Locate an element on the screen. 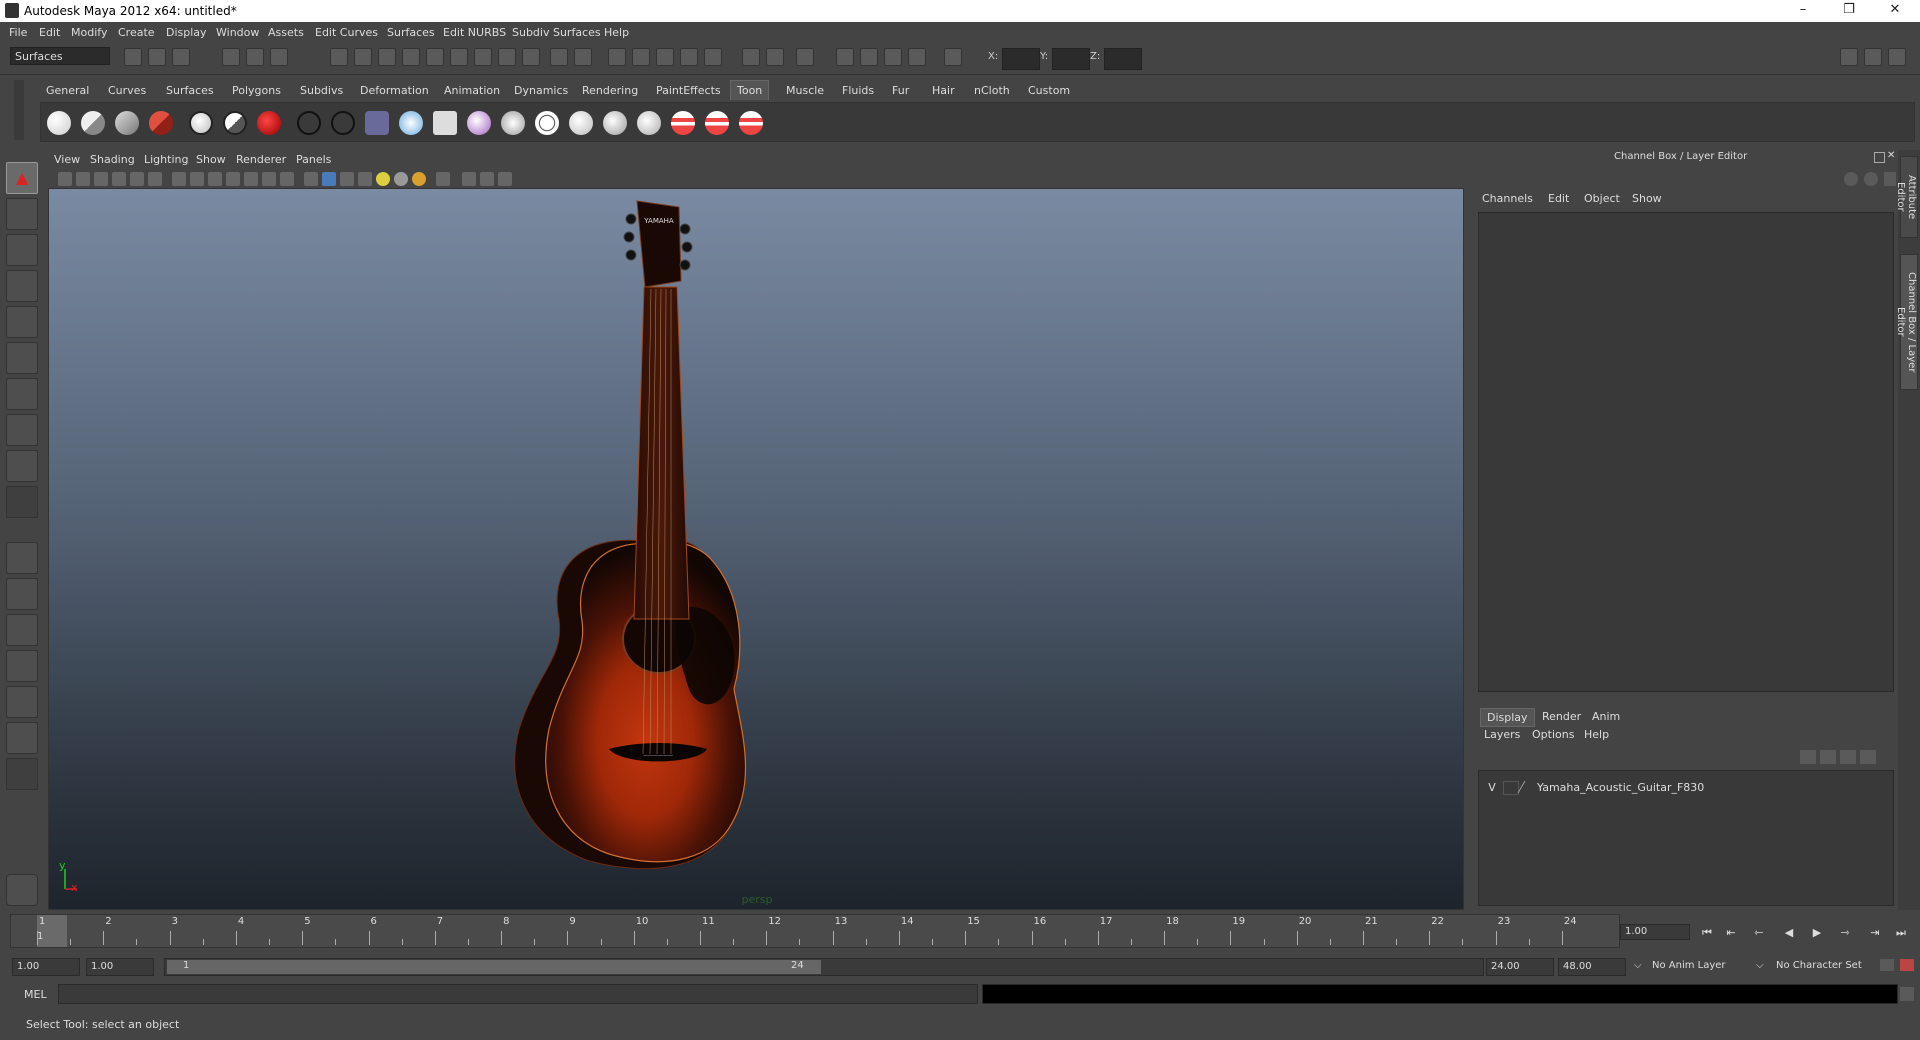 The width and height of the screenshot is (1920, 1040). four-view-layout-icon is located at coordinates (22, 594).